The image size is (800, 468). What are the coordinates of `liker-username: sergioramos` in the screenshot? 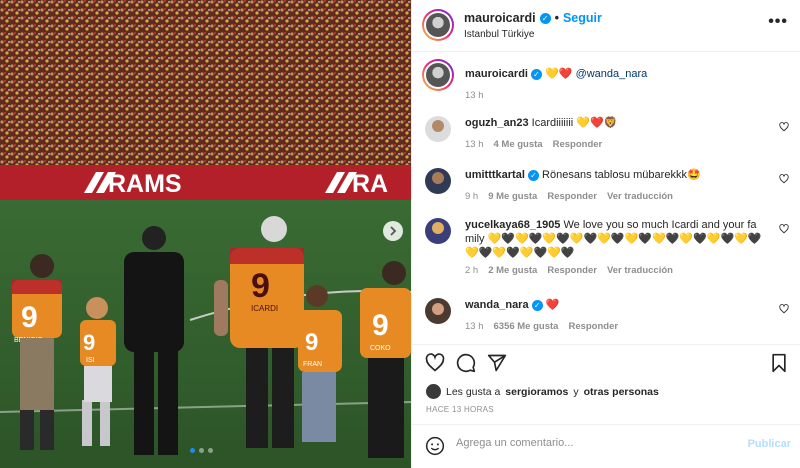 It's located at (536, 392).